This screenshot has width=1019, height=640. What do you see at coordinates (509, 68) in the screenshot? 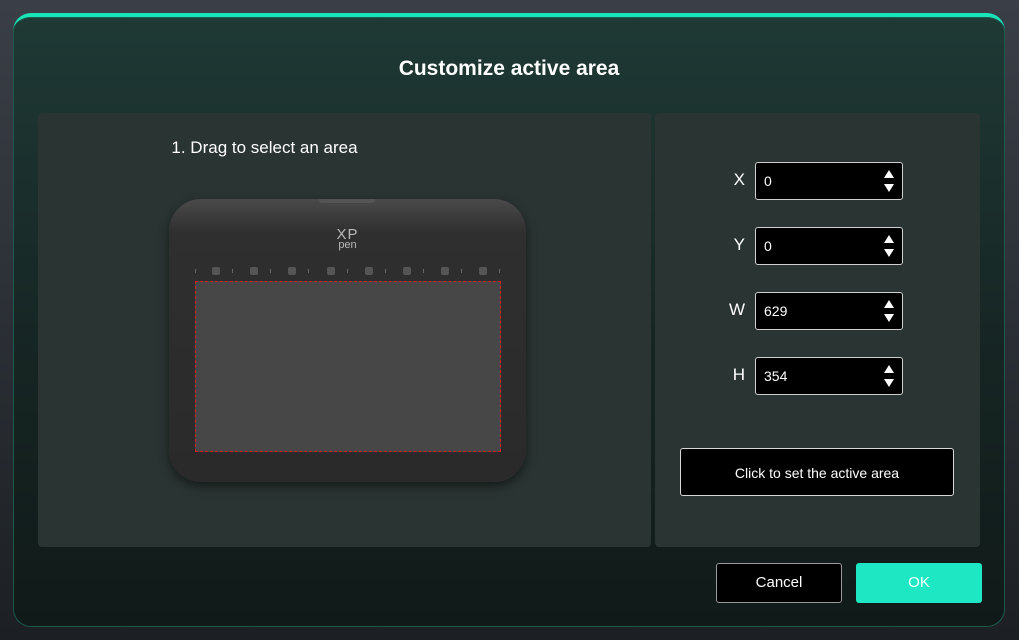
I see `dialog-title: Customize active area` at bounding box center [509, 68].